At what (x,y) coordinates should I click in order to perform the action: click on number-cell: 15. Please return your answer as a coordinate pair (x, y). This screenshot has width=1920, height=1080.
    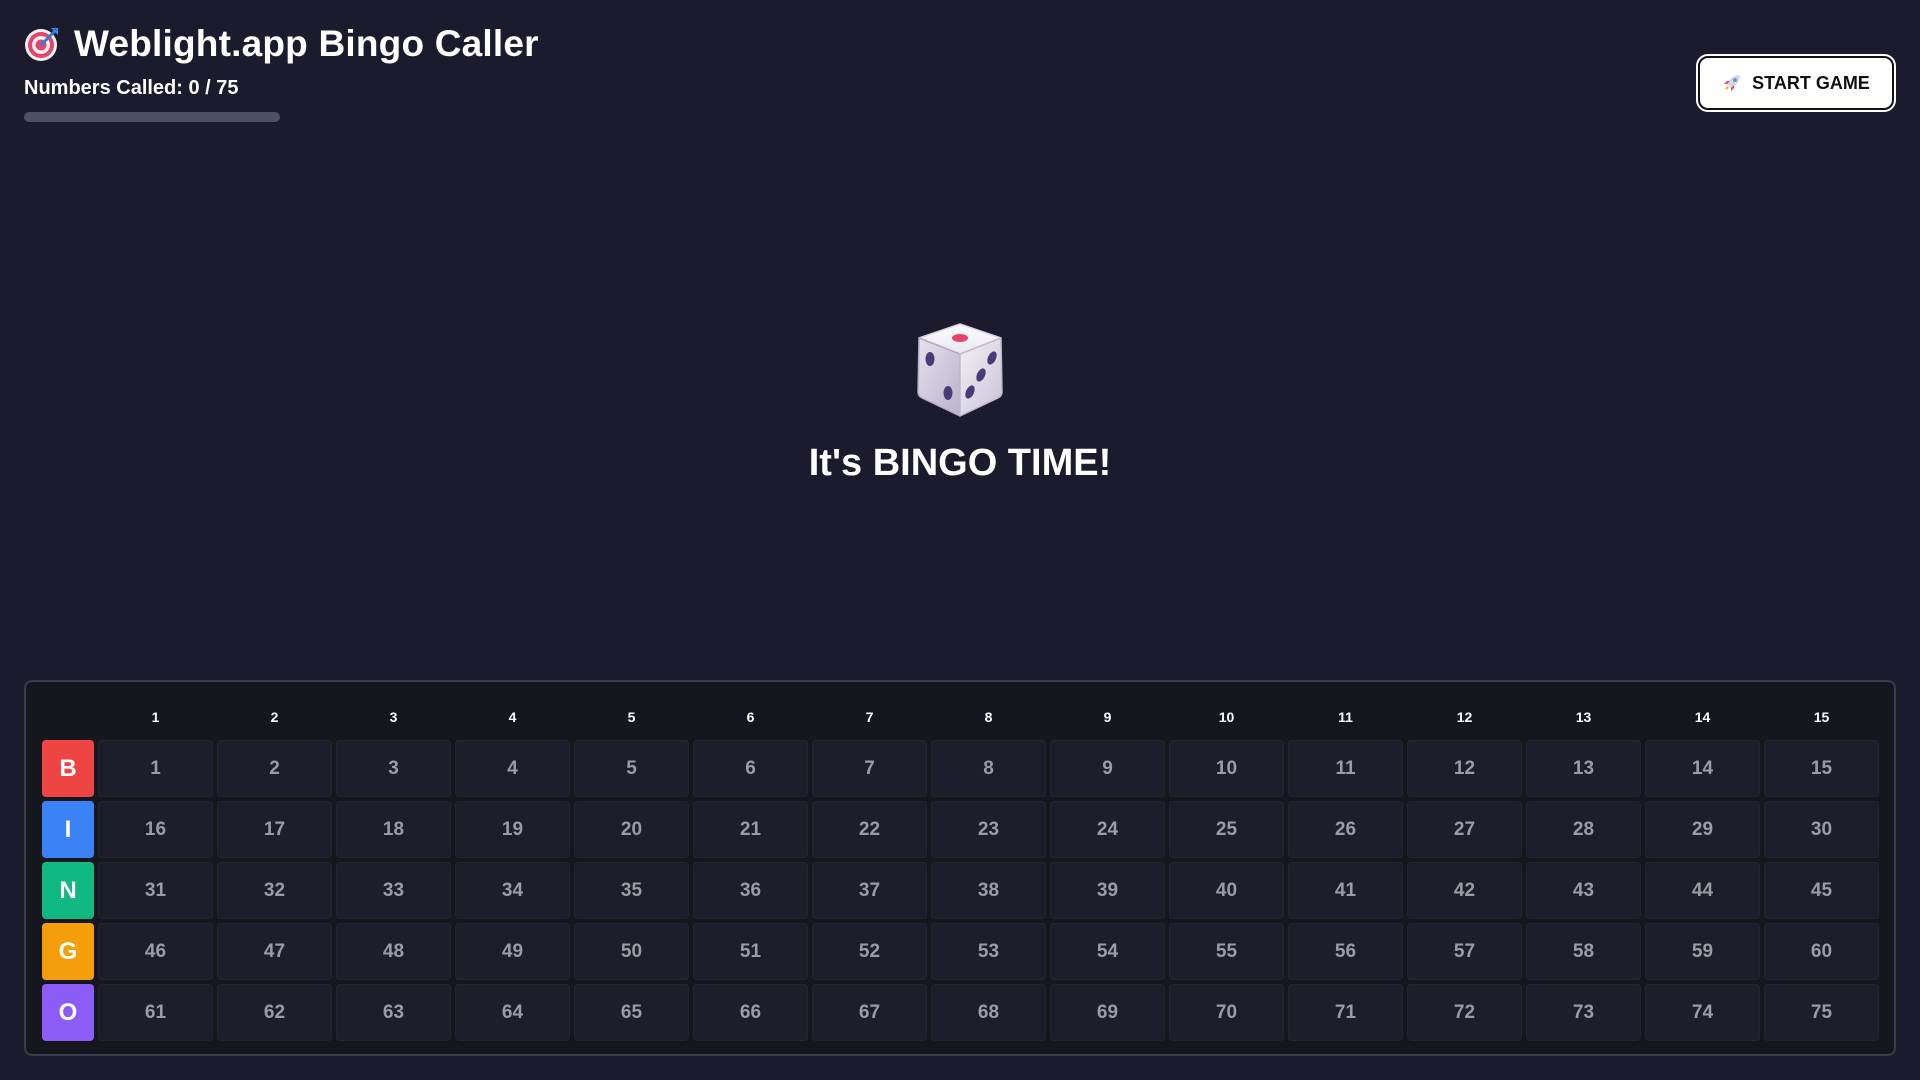
    Looking at the image, I should click on (1821, 768).